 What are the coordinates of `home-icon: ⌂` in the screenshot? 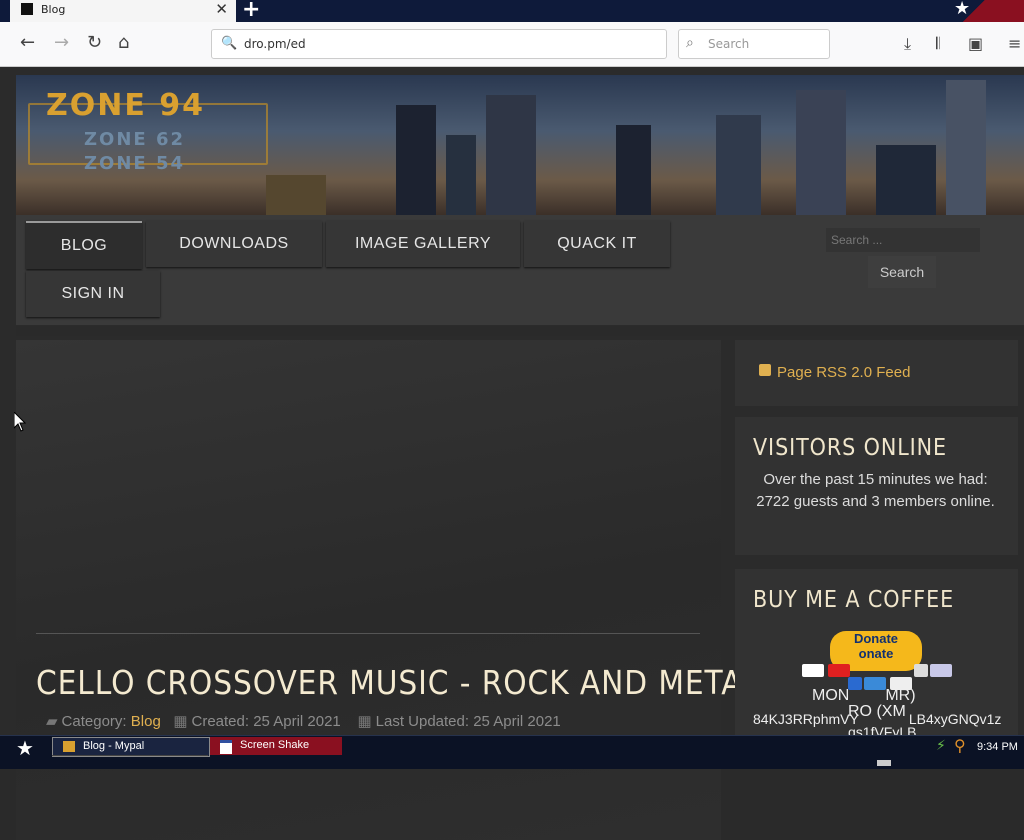 It's located at (123, 43).